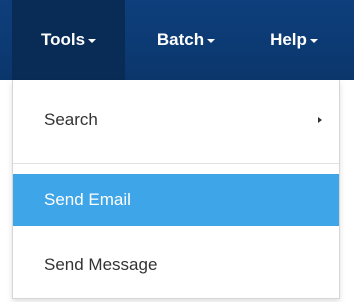 The image size is (354, 302). I want to click on chevron-right-icon, so click(320, 120).